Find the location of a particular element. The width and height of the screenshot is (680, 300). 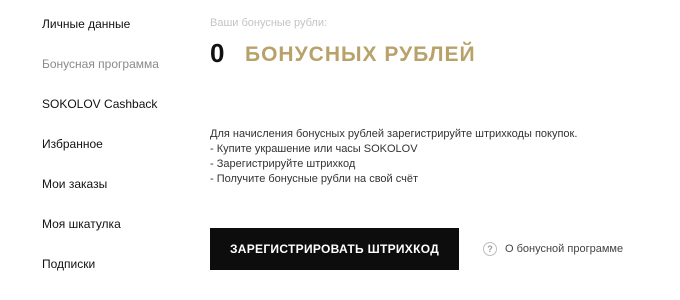

about-bonus-program-link: ? О бонусной программе is located at coordinates (553, 249).